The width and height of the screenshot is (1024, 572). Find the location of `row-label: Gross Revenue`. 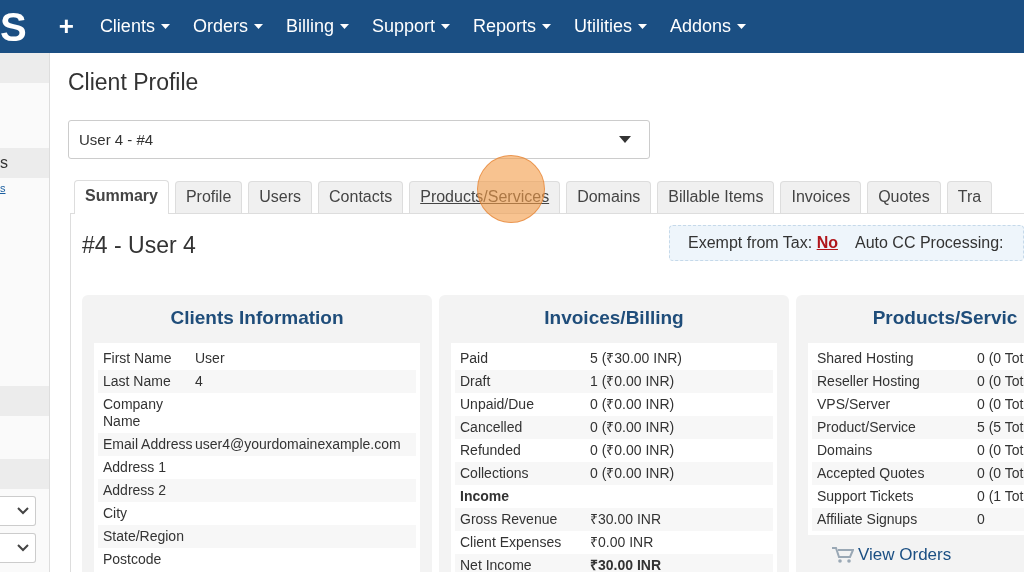

row-label: Gross Revenue is located at coordinates (509, 519).